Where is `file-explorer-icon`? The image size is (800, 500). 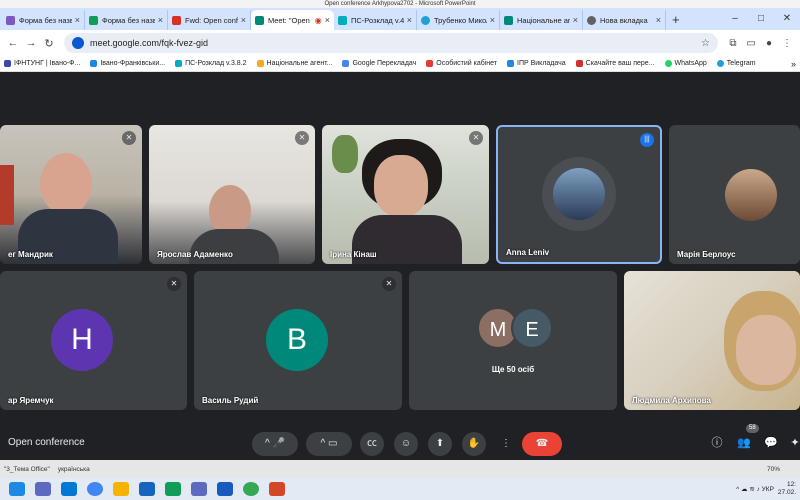 file-explorer-icon is located at coordinates (121, 489).